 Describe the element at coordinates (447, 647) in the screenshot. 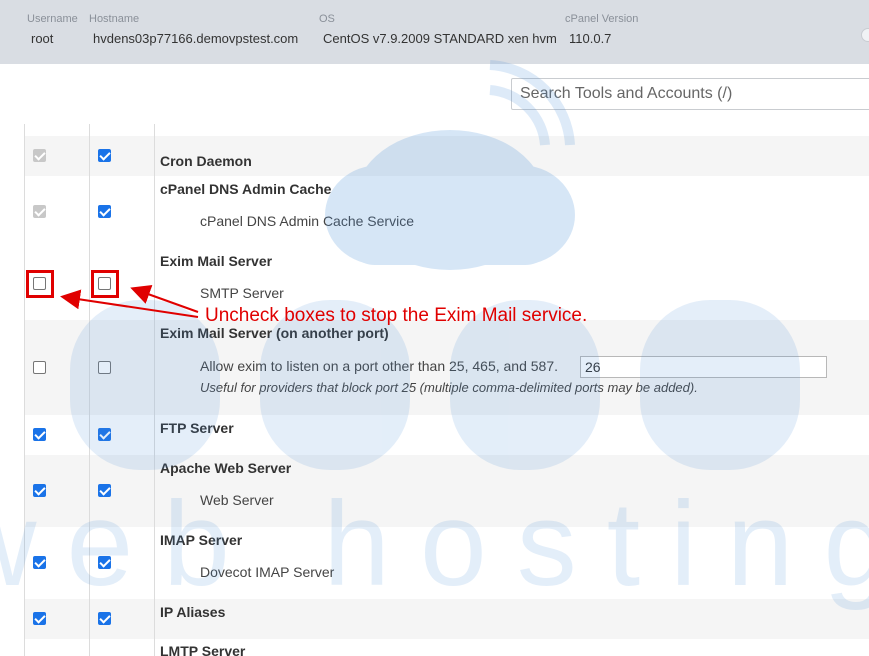

I see `table-row-lmtp-server: LMTP Server` at that location.